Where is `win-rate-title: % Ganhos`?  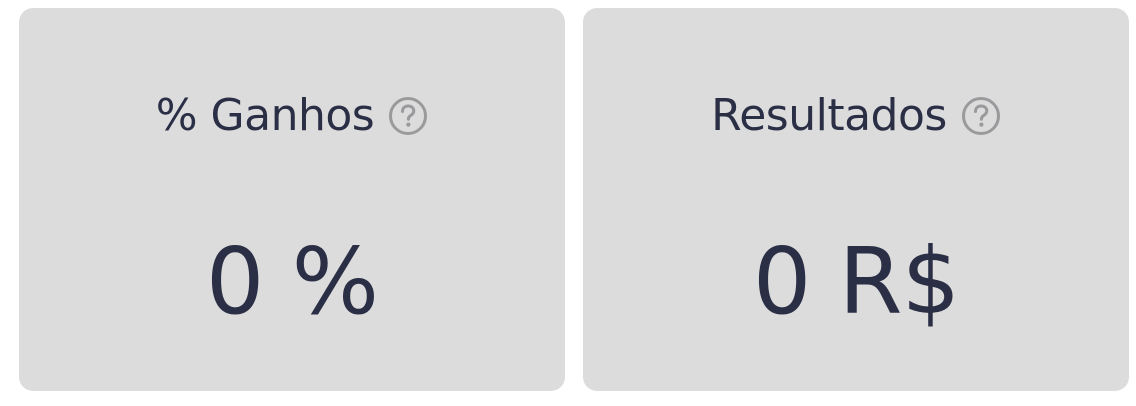
win-rate-title: % Ganhos is located at coordinates (265, 115).